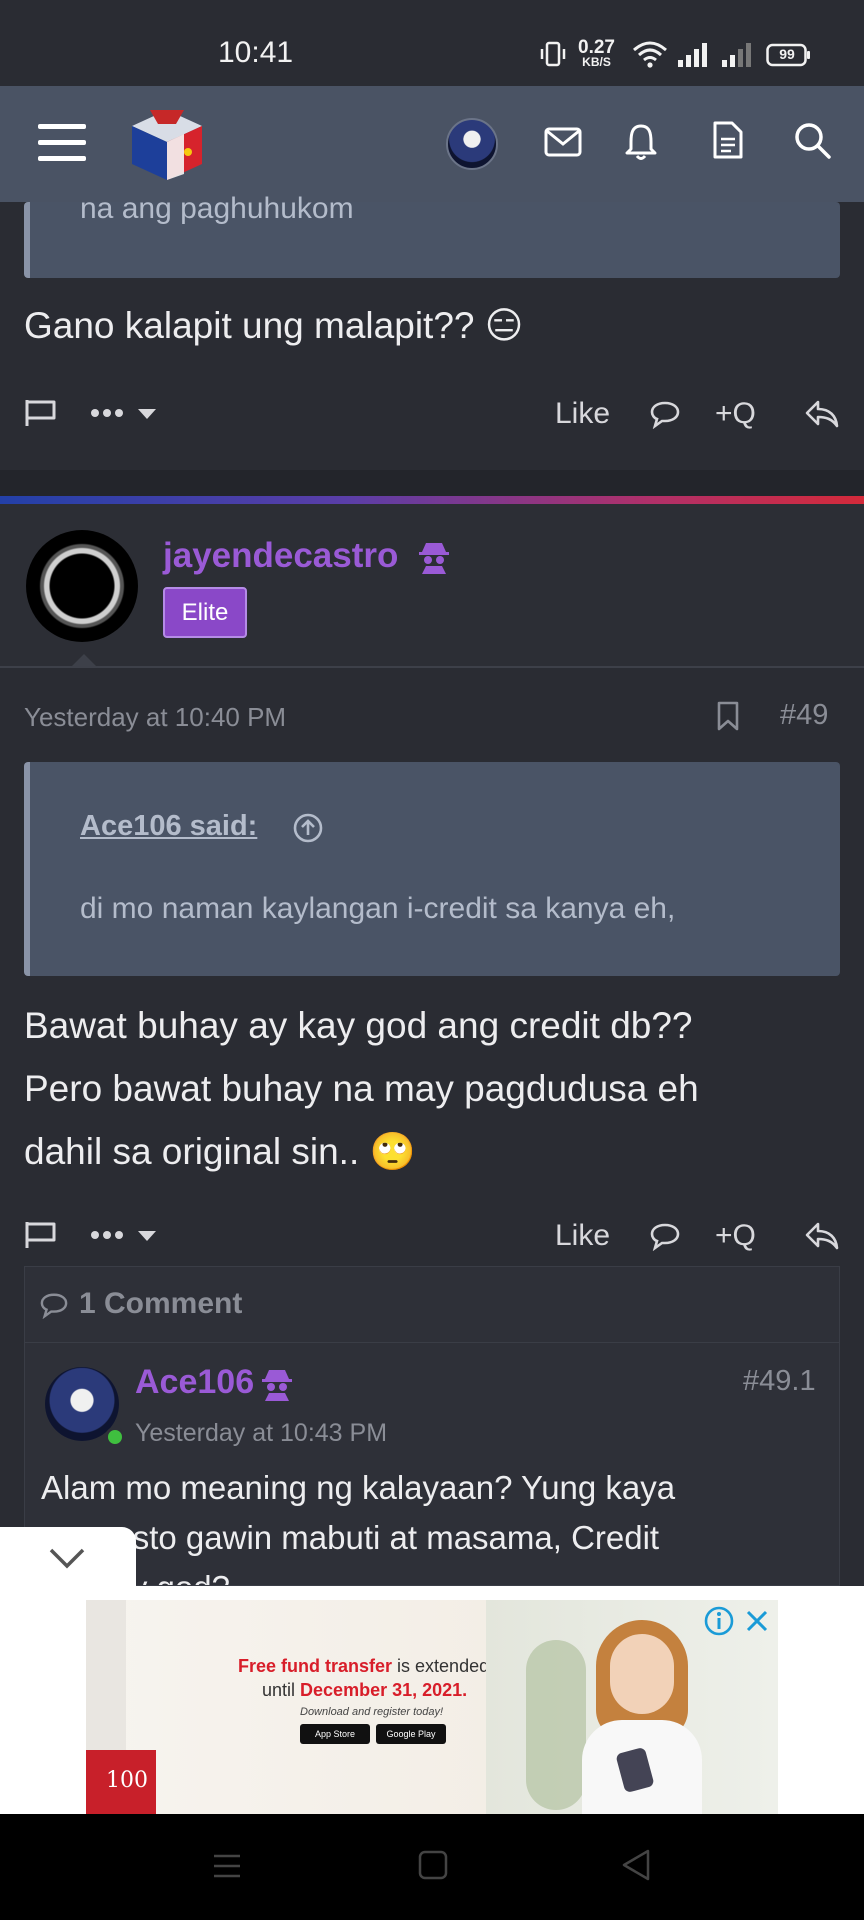  What do you see at coordinates (804, 715) in the screenshot?
I see `post-number: #49` at bounding box center [804, 715].